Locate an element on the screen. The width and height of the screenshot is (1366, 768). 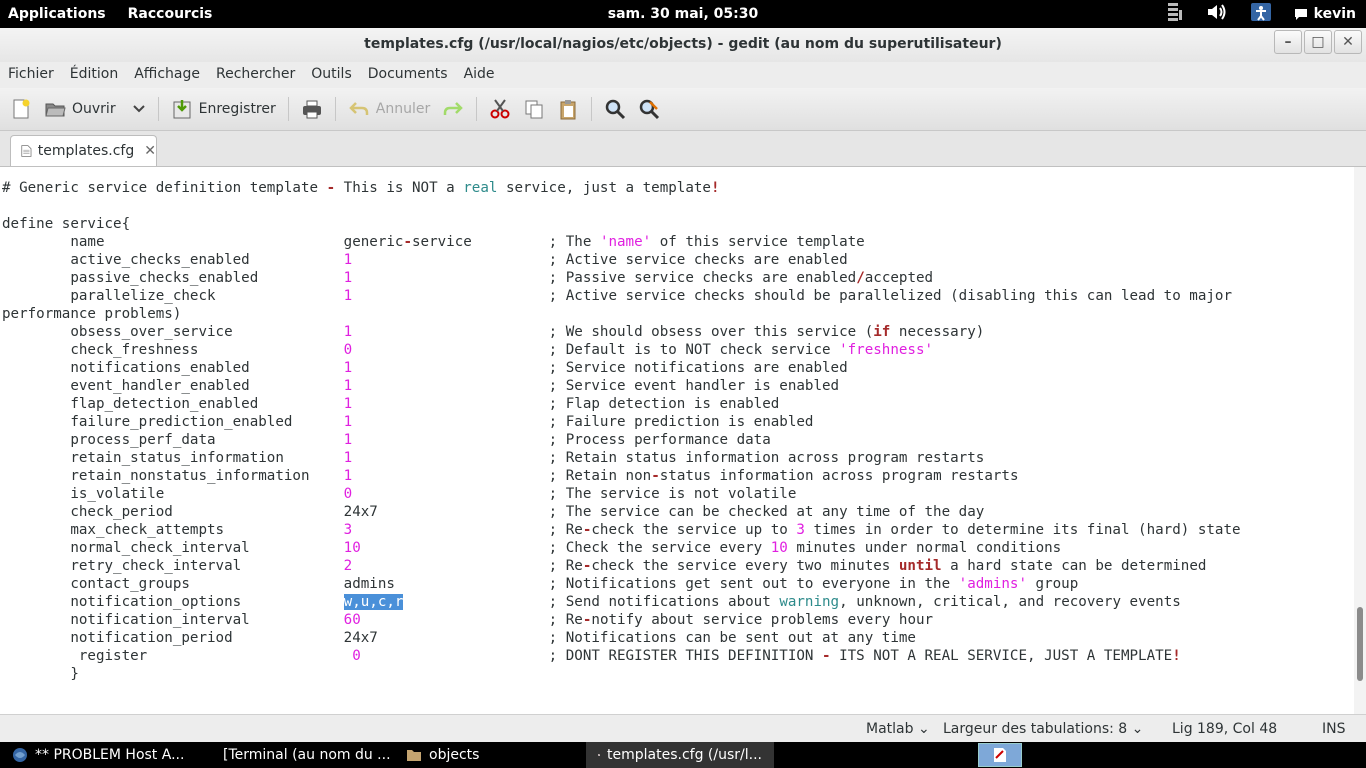
printer-icon is located at coordinates (311, 109).